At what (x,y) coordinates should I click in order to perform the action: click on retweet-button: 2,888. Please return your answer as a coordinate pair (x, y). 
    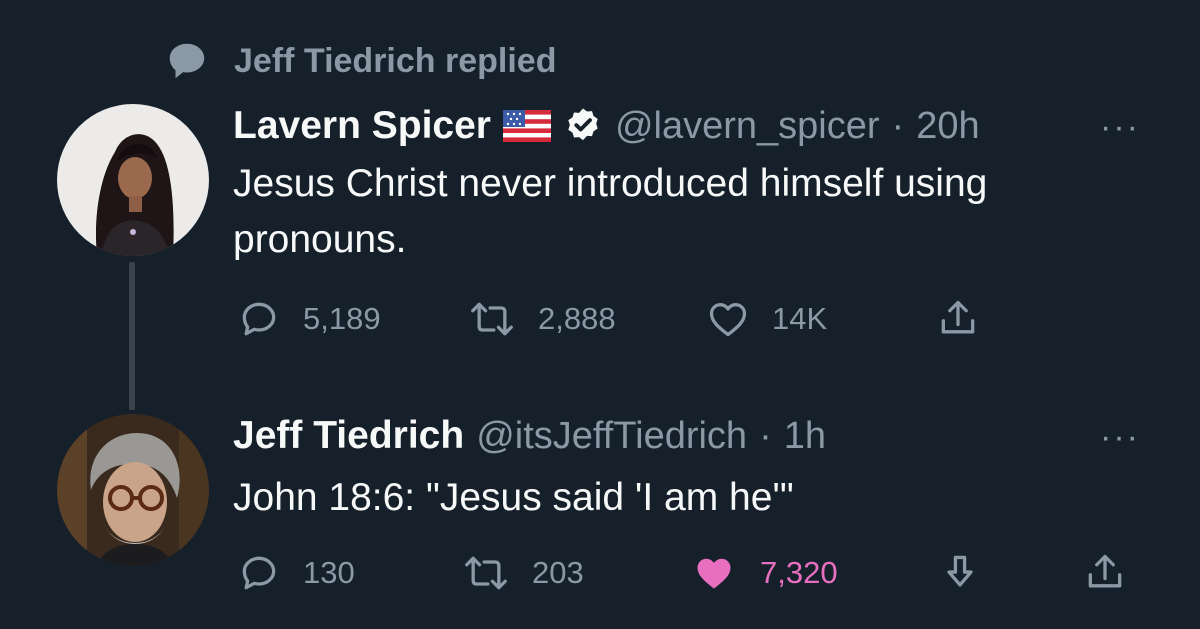
    Looking at the image, I should click on (542, 319).